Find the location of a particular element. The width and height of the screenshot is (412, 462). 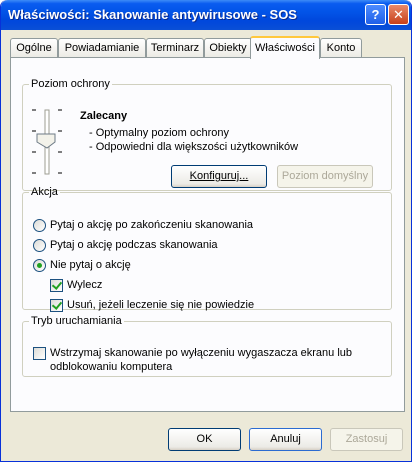

cancel-button-label: Anuluj is located at coordinates (285, 439).